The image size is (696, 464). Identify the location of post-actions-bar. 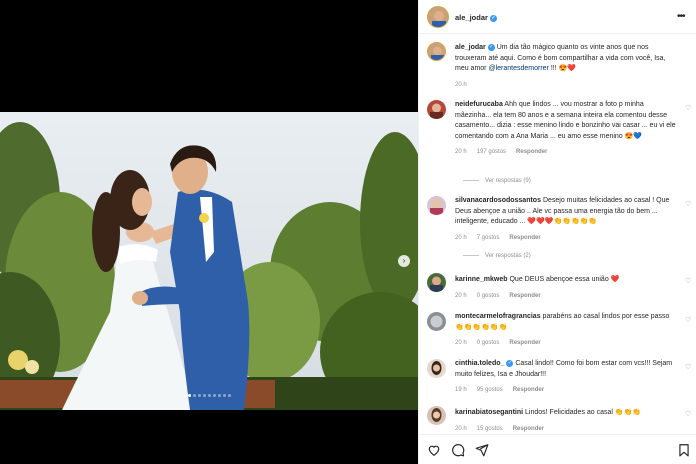
(557, 449).